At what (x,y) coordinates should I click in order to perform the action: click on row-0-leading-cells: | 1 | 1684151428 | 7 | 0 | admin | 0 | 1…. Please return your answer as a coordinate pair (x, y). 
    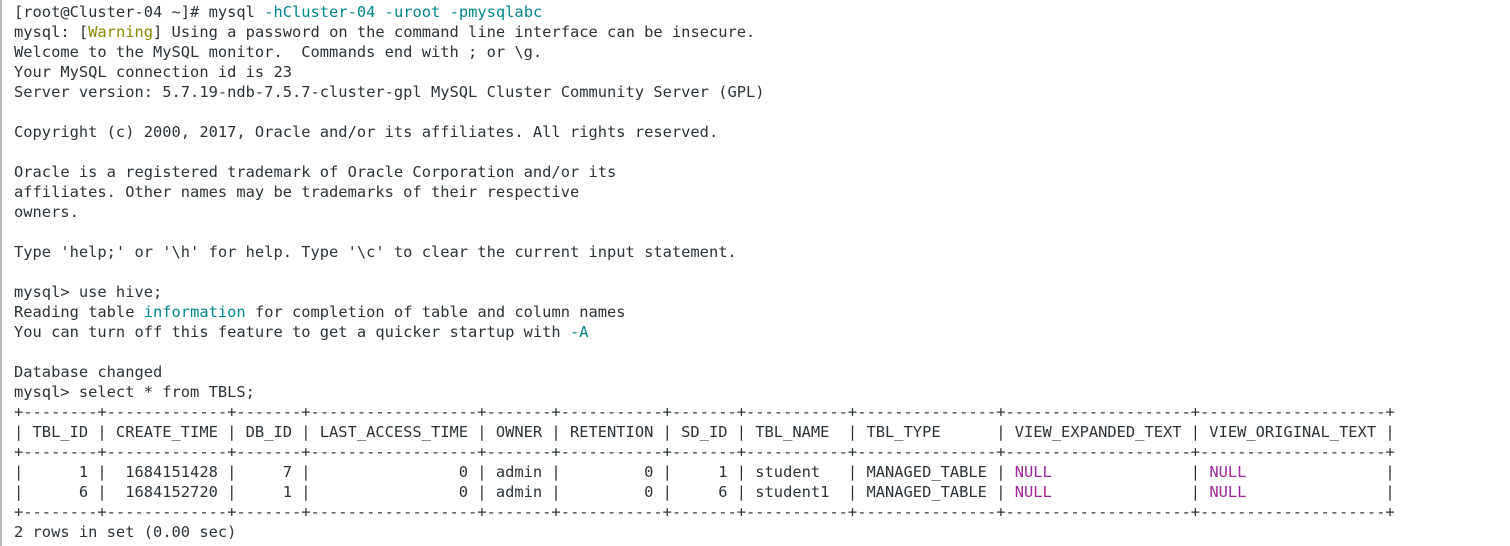
    Looking at the image, I should click on (514, 472).